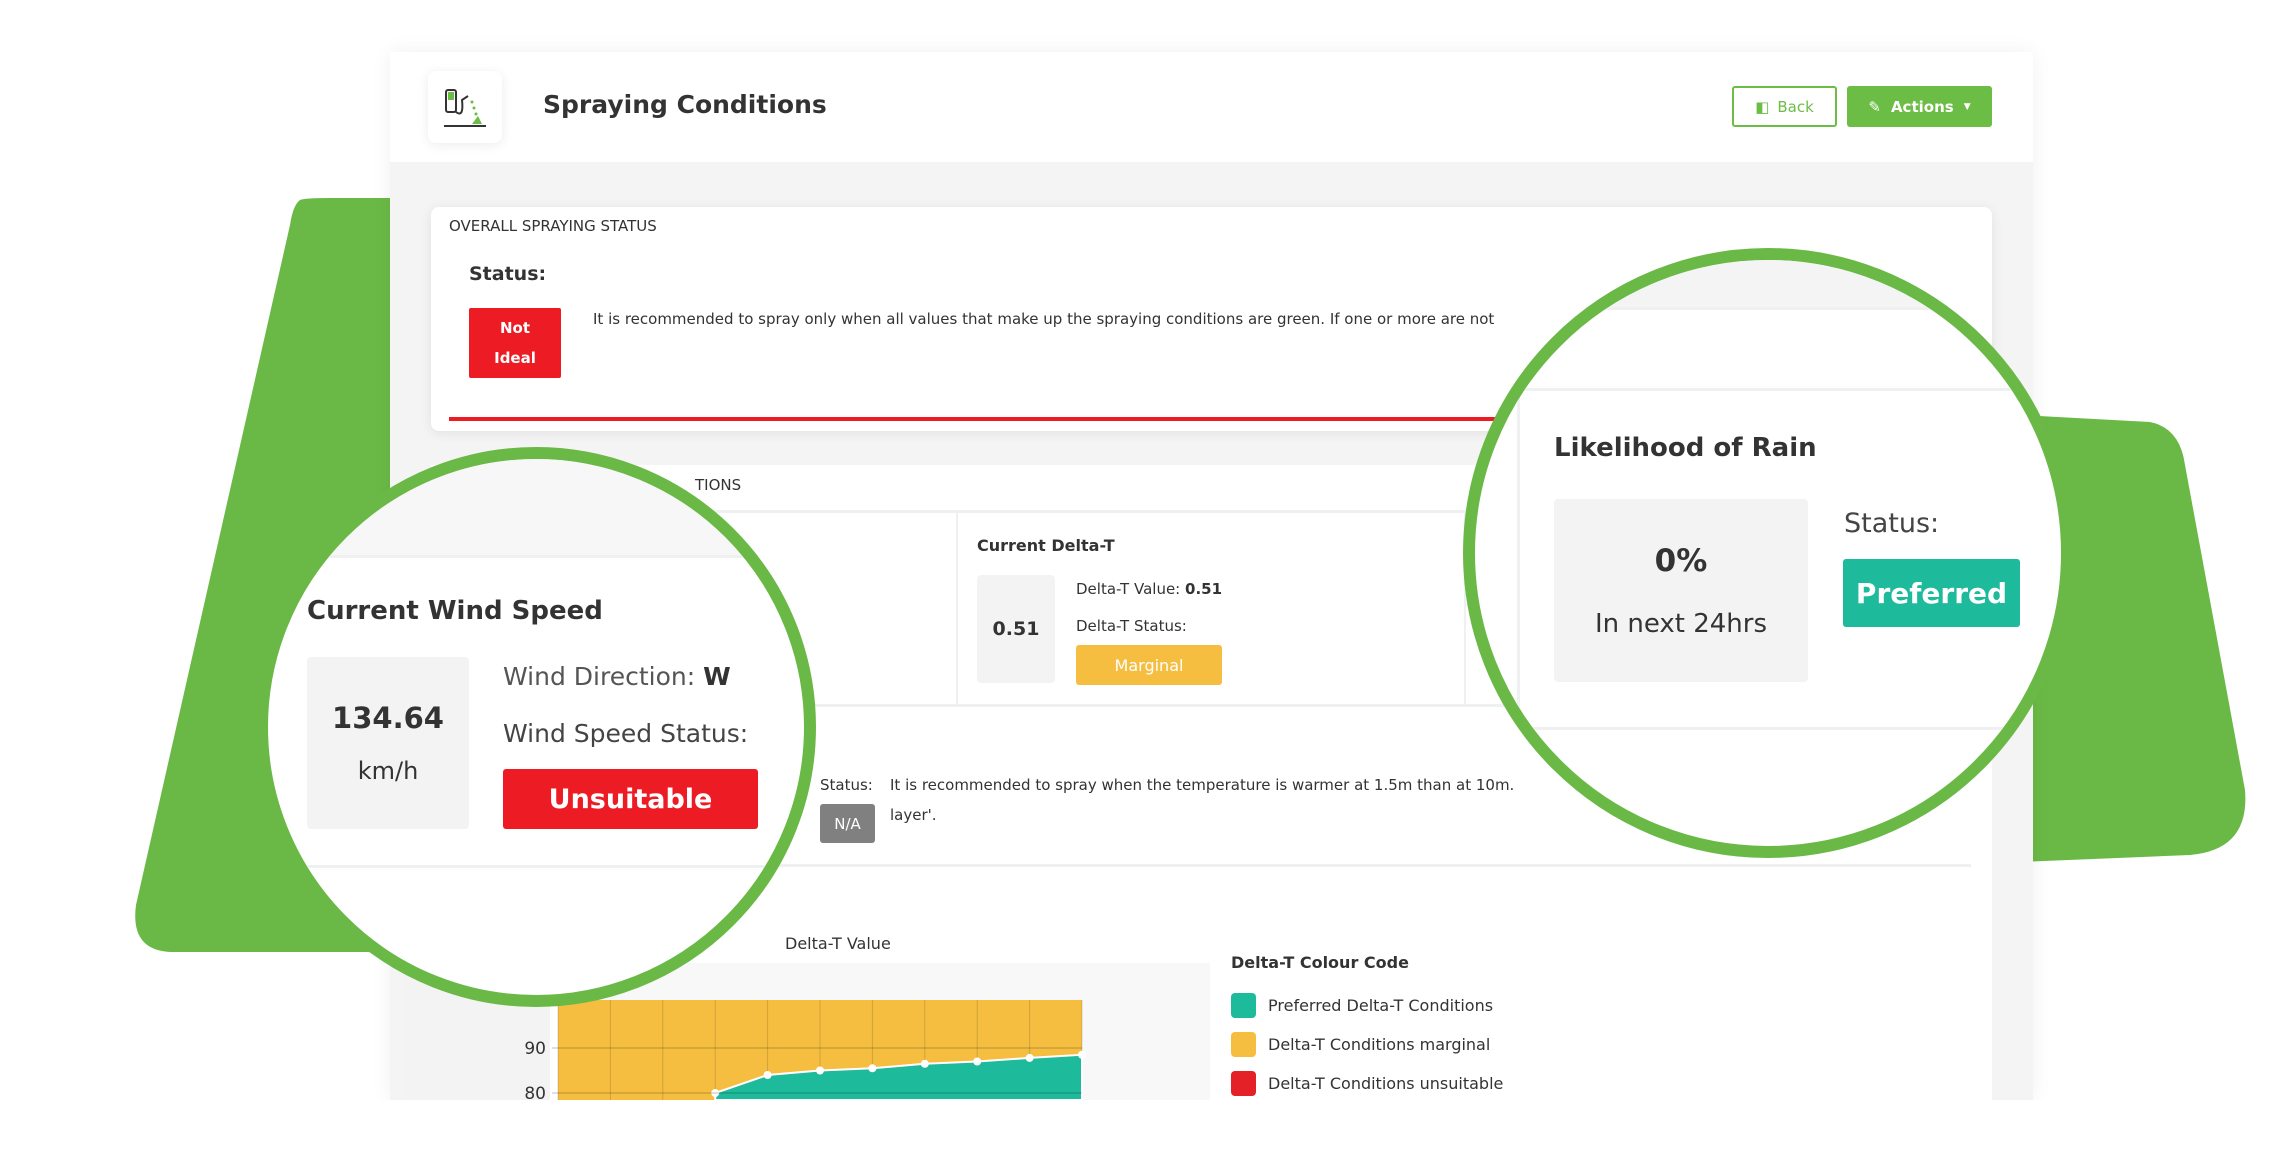 The image size is (2290, 1170). Describe the element at coordinates (1016, 629) in the screenshot. I see `delta-t-value-box: 0.51` at that location.